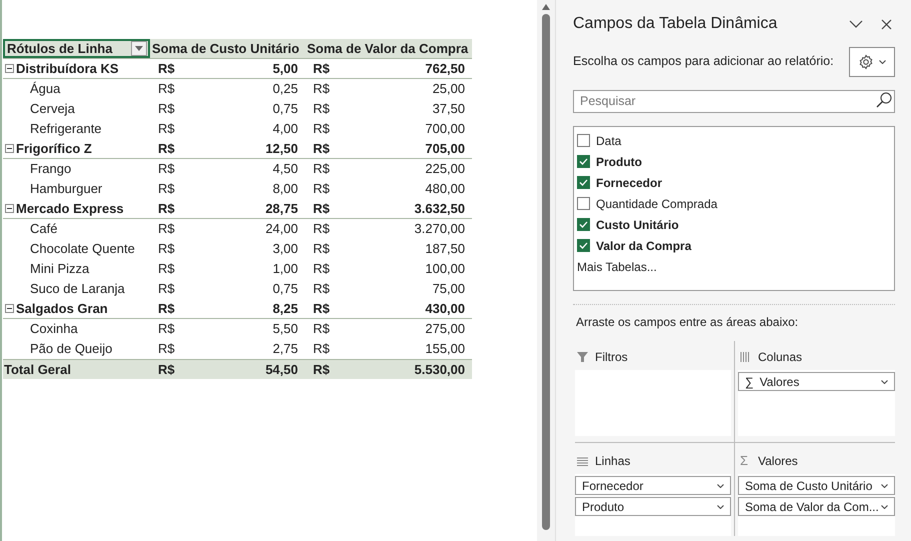 This screenshot has width=911, height=541. I want to click on gear-icon, so click(866, 62).